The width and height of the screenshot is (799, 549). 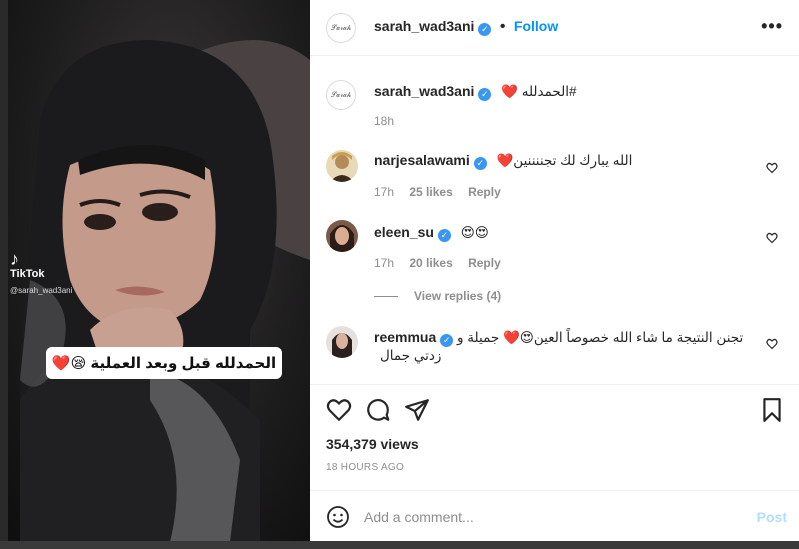 I want to click on view-replies-button: View replies (4), so click(x=437, y=296).